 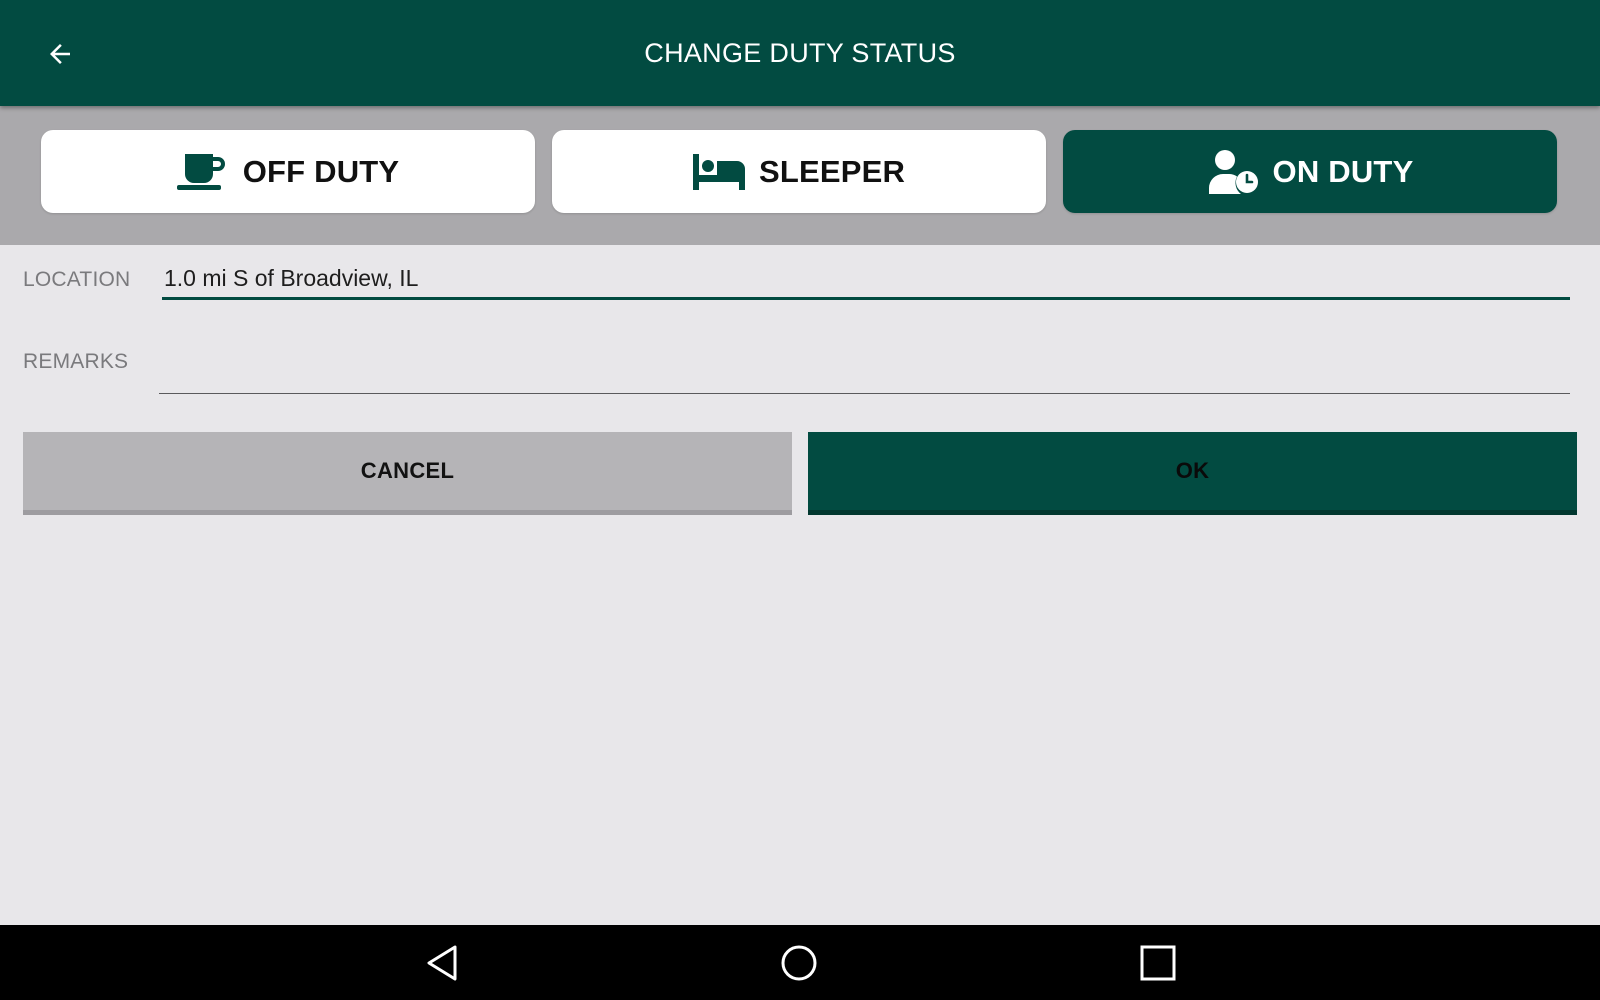 I want to click on on-duty-button: ON DUTY, so click(x=1310, y=171).